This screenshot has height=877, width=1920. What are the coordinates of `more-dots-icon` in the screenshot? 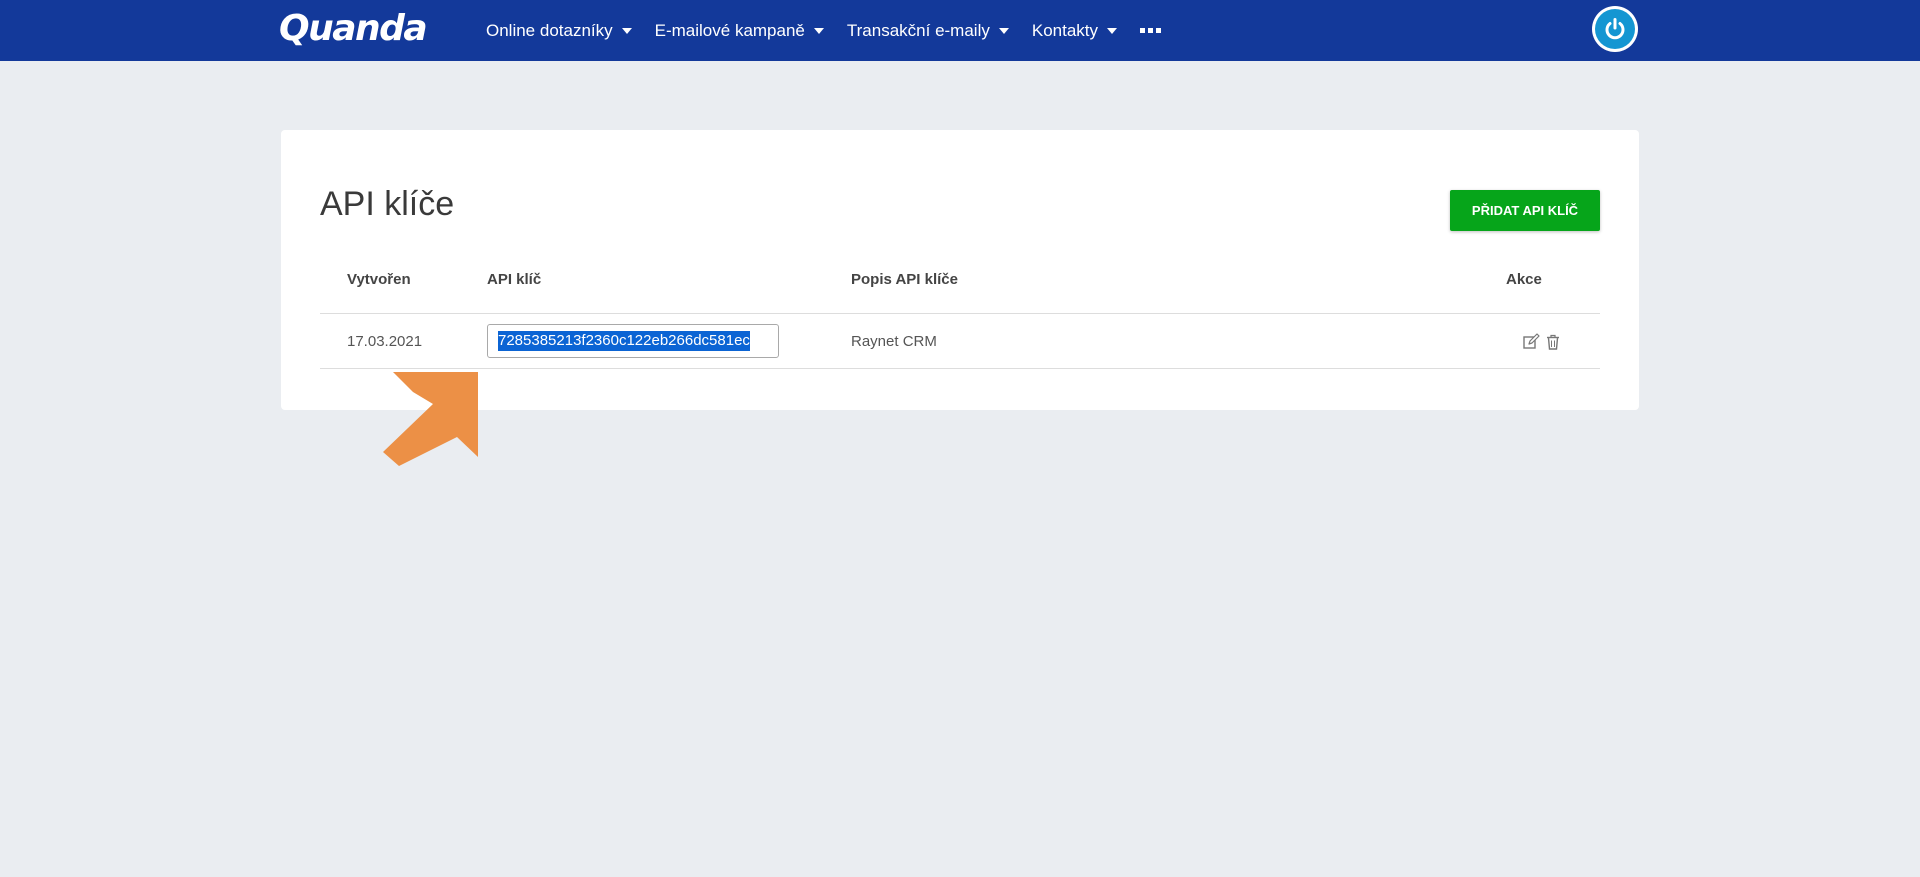 It's located at (1151, 30).